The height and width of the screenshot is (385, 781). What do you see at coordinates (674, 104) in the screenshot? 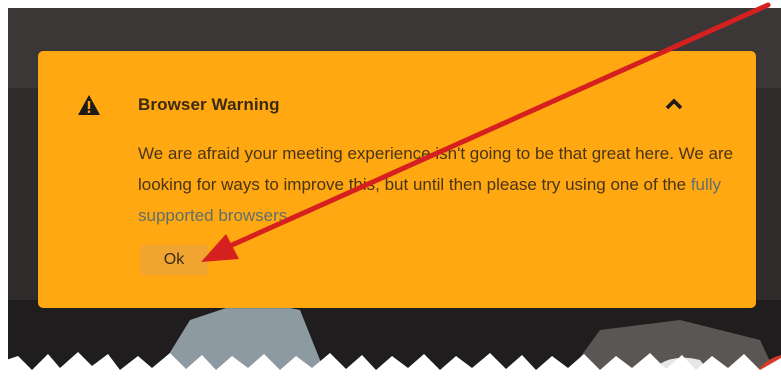
I see `chevron-up-icon` at bounding box center [674, 104].